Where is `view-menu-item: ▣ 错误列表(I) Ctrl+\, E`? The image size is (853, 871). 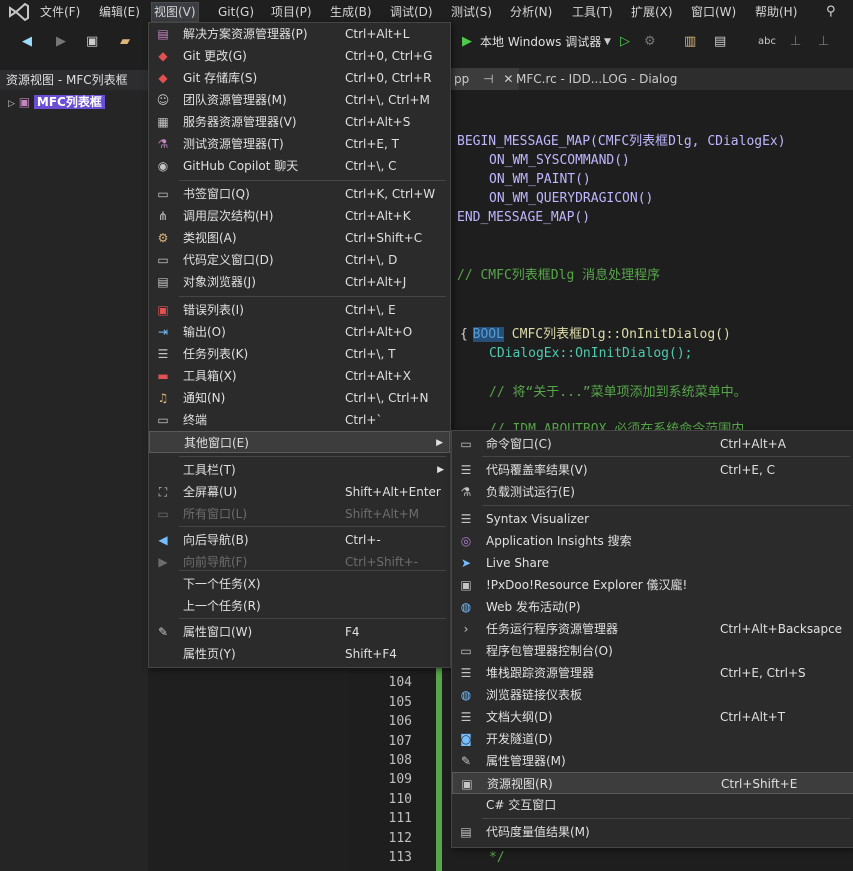
view-menu-item: ▣ 错误列表(I) Ctrl+\, E is located at coordinates (299, 310).